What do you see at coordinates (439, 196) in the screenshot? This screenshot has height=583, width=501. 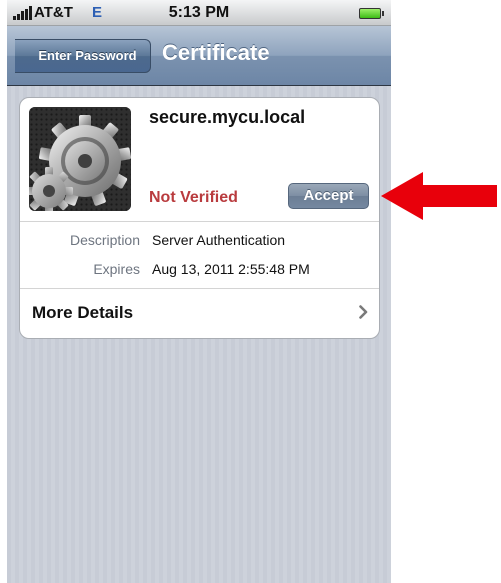 I see `red-arrow-icon` at bounding box center [439, 196].